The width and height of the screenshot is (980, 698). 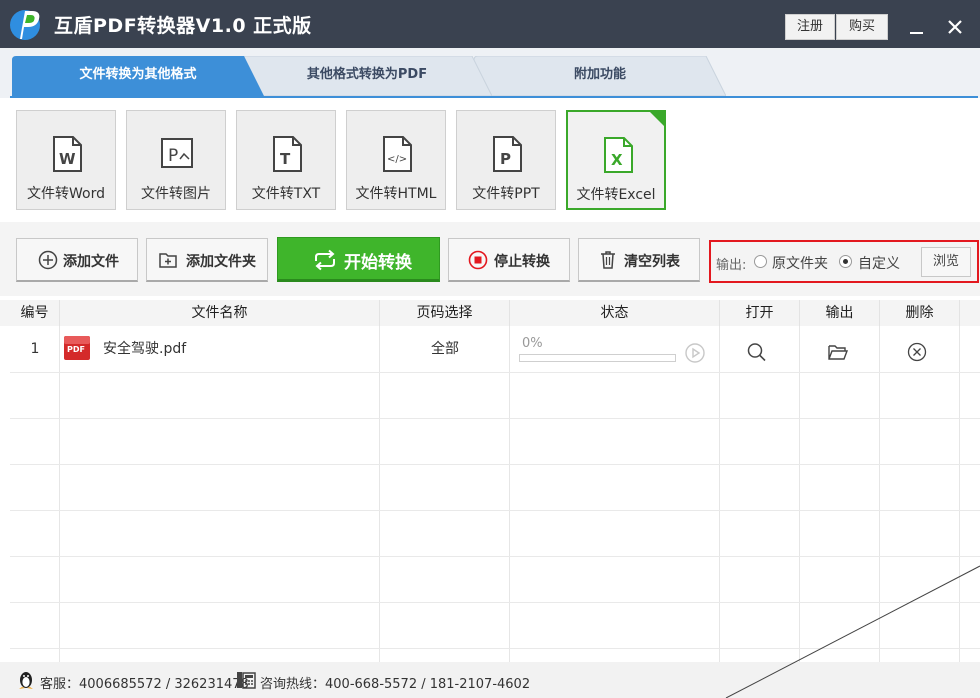 I want to click on app-title: 互盾PDF转换器V1.0 正式版, so click(x=183, y=26).